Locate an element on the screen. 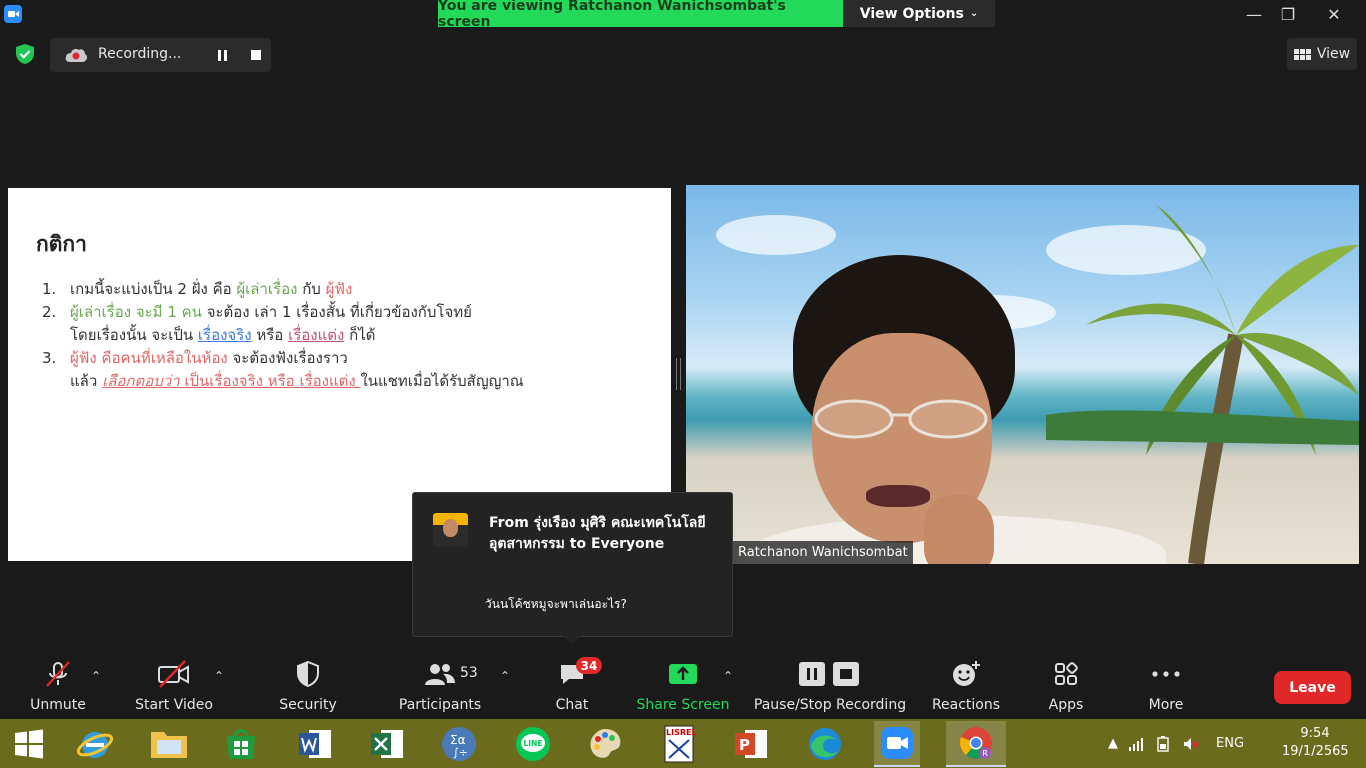 This screenshot has height=768, width=1366. security-shield-icon is located at coordinates (308, 674).